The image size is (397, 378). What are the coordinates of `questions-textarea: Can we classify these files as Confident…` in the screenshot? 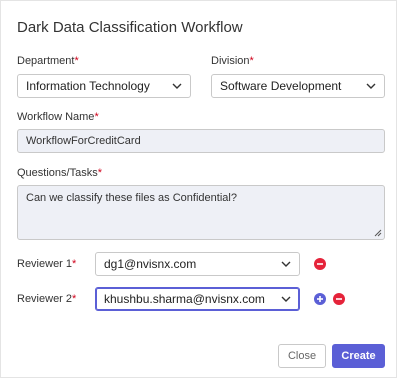 It's located at (201, 212).